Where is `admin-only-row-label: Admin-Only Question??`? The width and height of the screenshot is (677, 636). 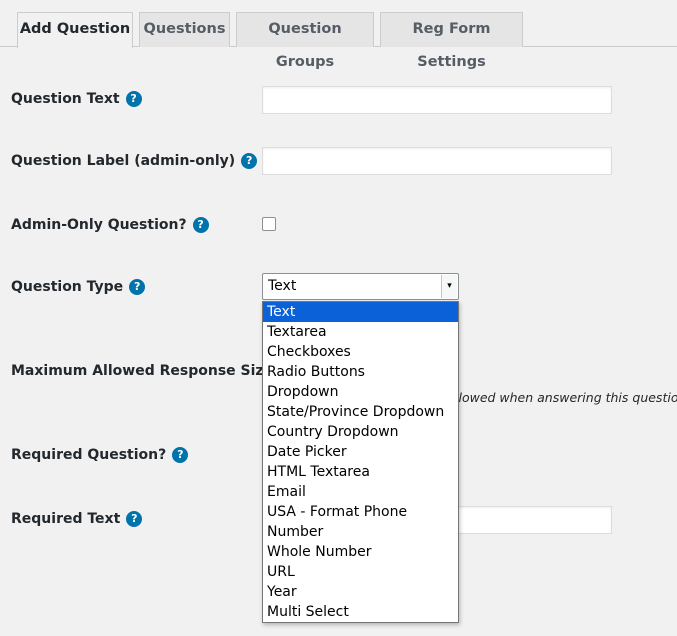
admin-only-row-label: Admin-Only Question?? is located at coordinates (110, 225).